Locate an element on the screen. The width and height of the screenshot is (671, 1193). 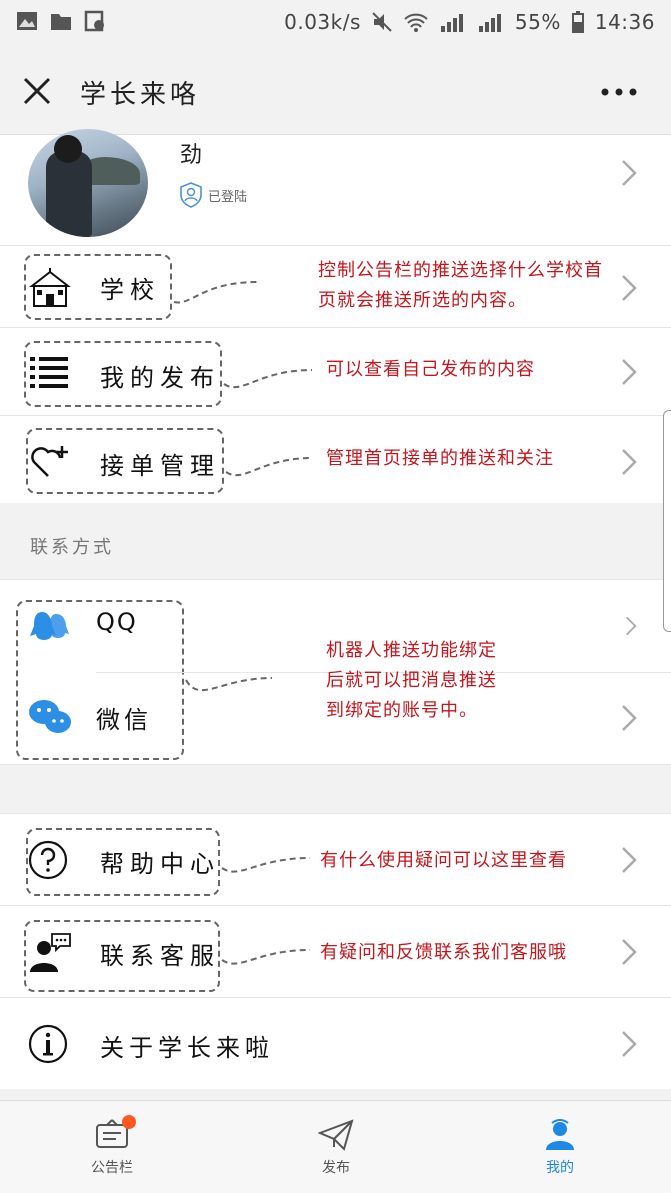
menu-item-label: 我的发布 is located at coordinates (160, 378).